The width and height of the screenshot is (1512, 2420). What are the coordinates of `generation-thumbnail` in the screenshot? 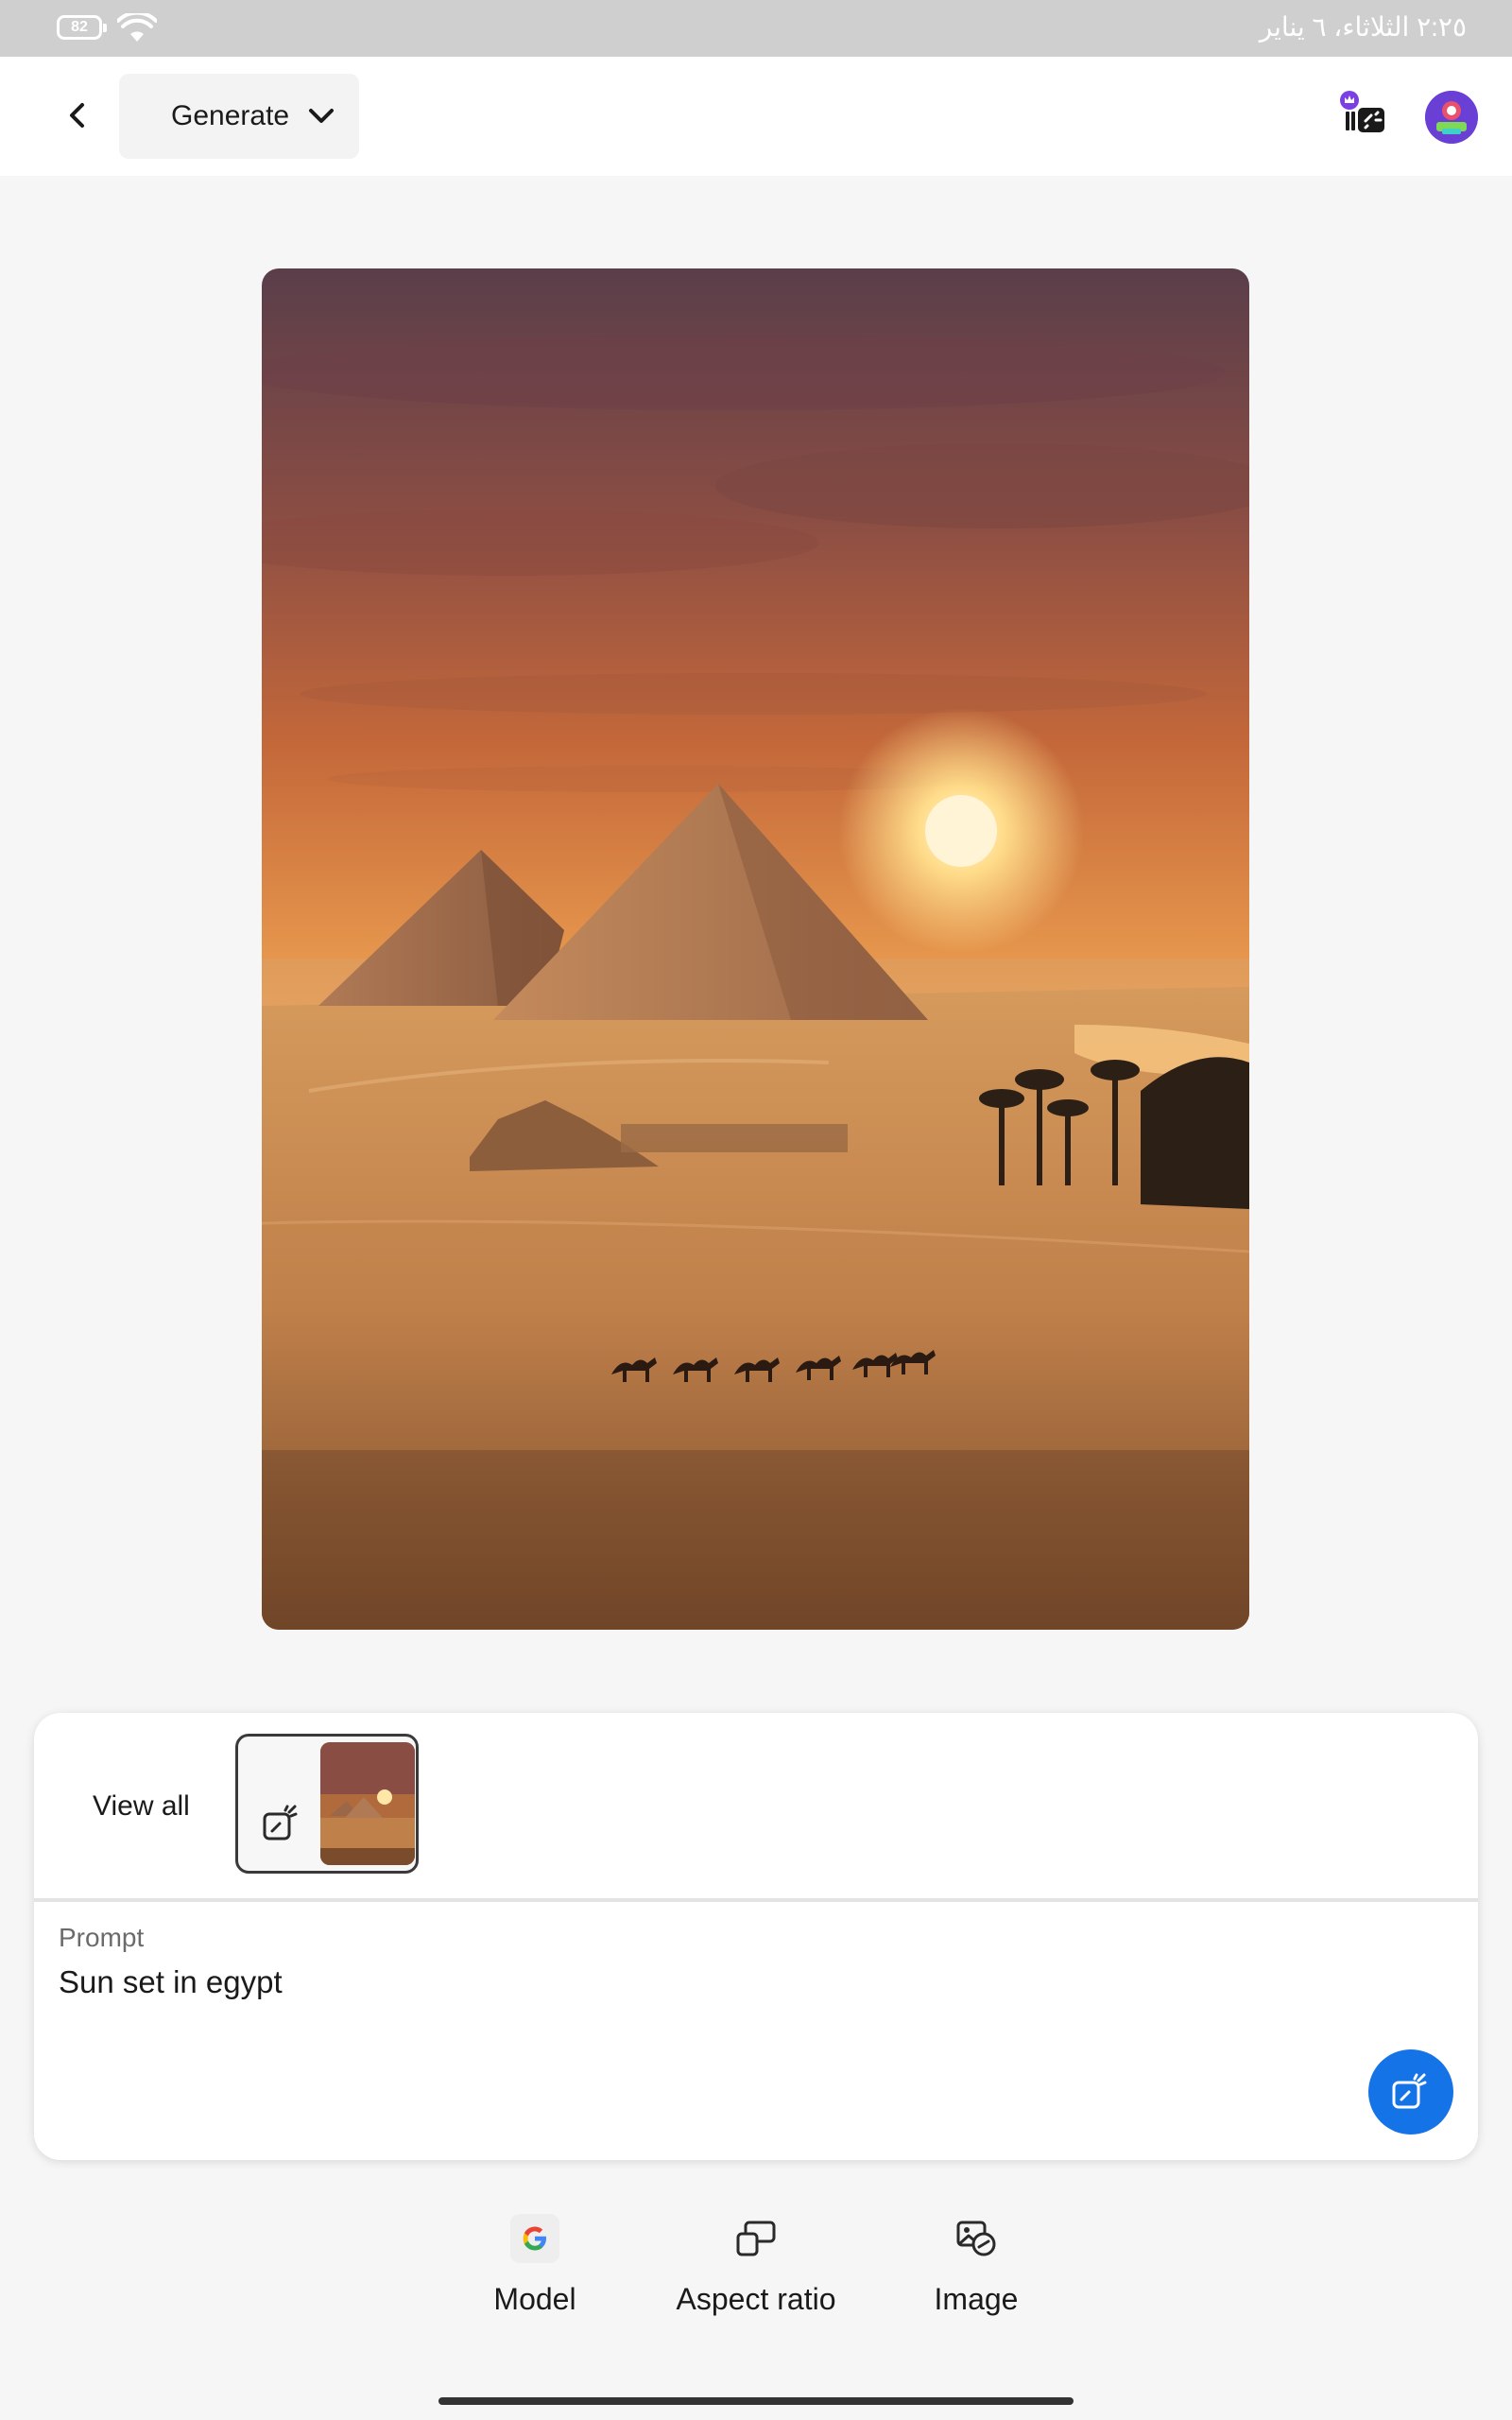 It's located at (327, 1804).